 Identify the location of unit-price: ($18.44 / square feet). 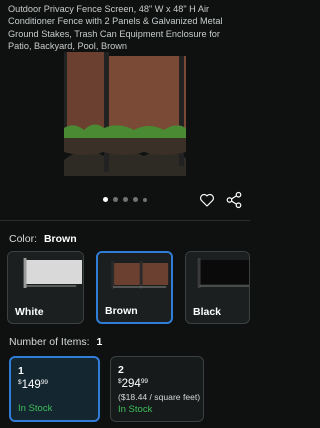
(159, 397).